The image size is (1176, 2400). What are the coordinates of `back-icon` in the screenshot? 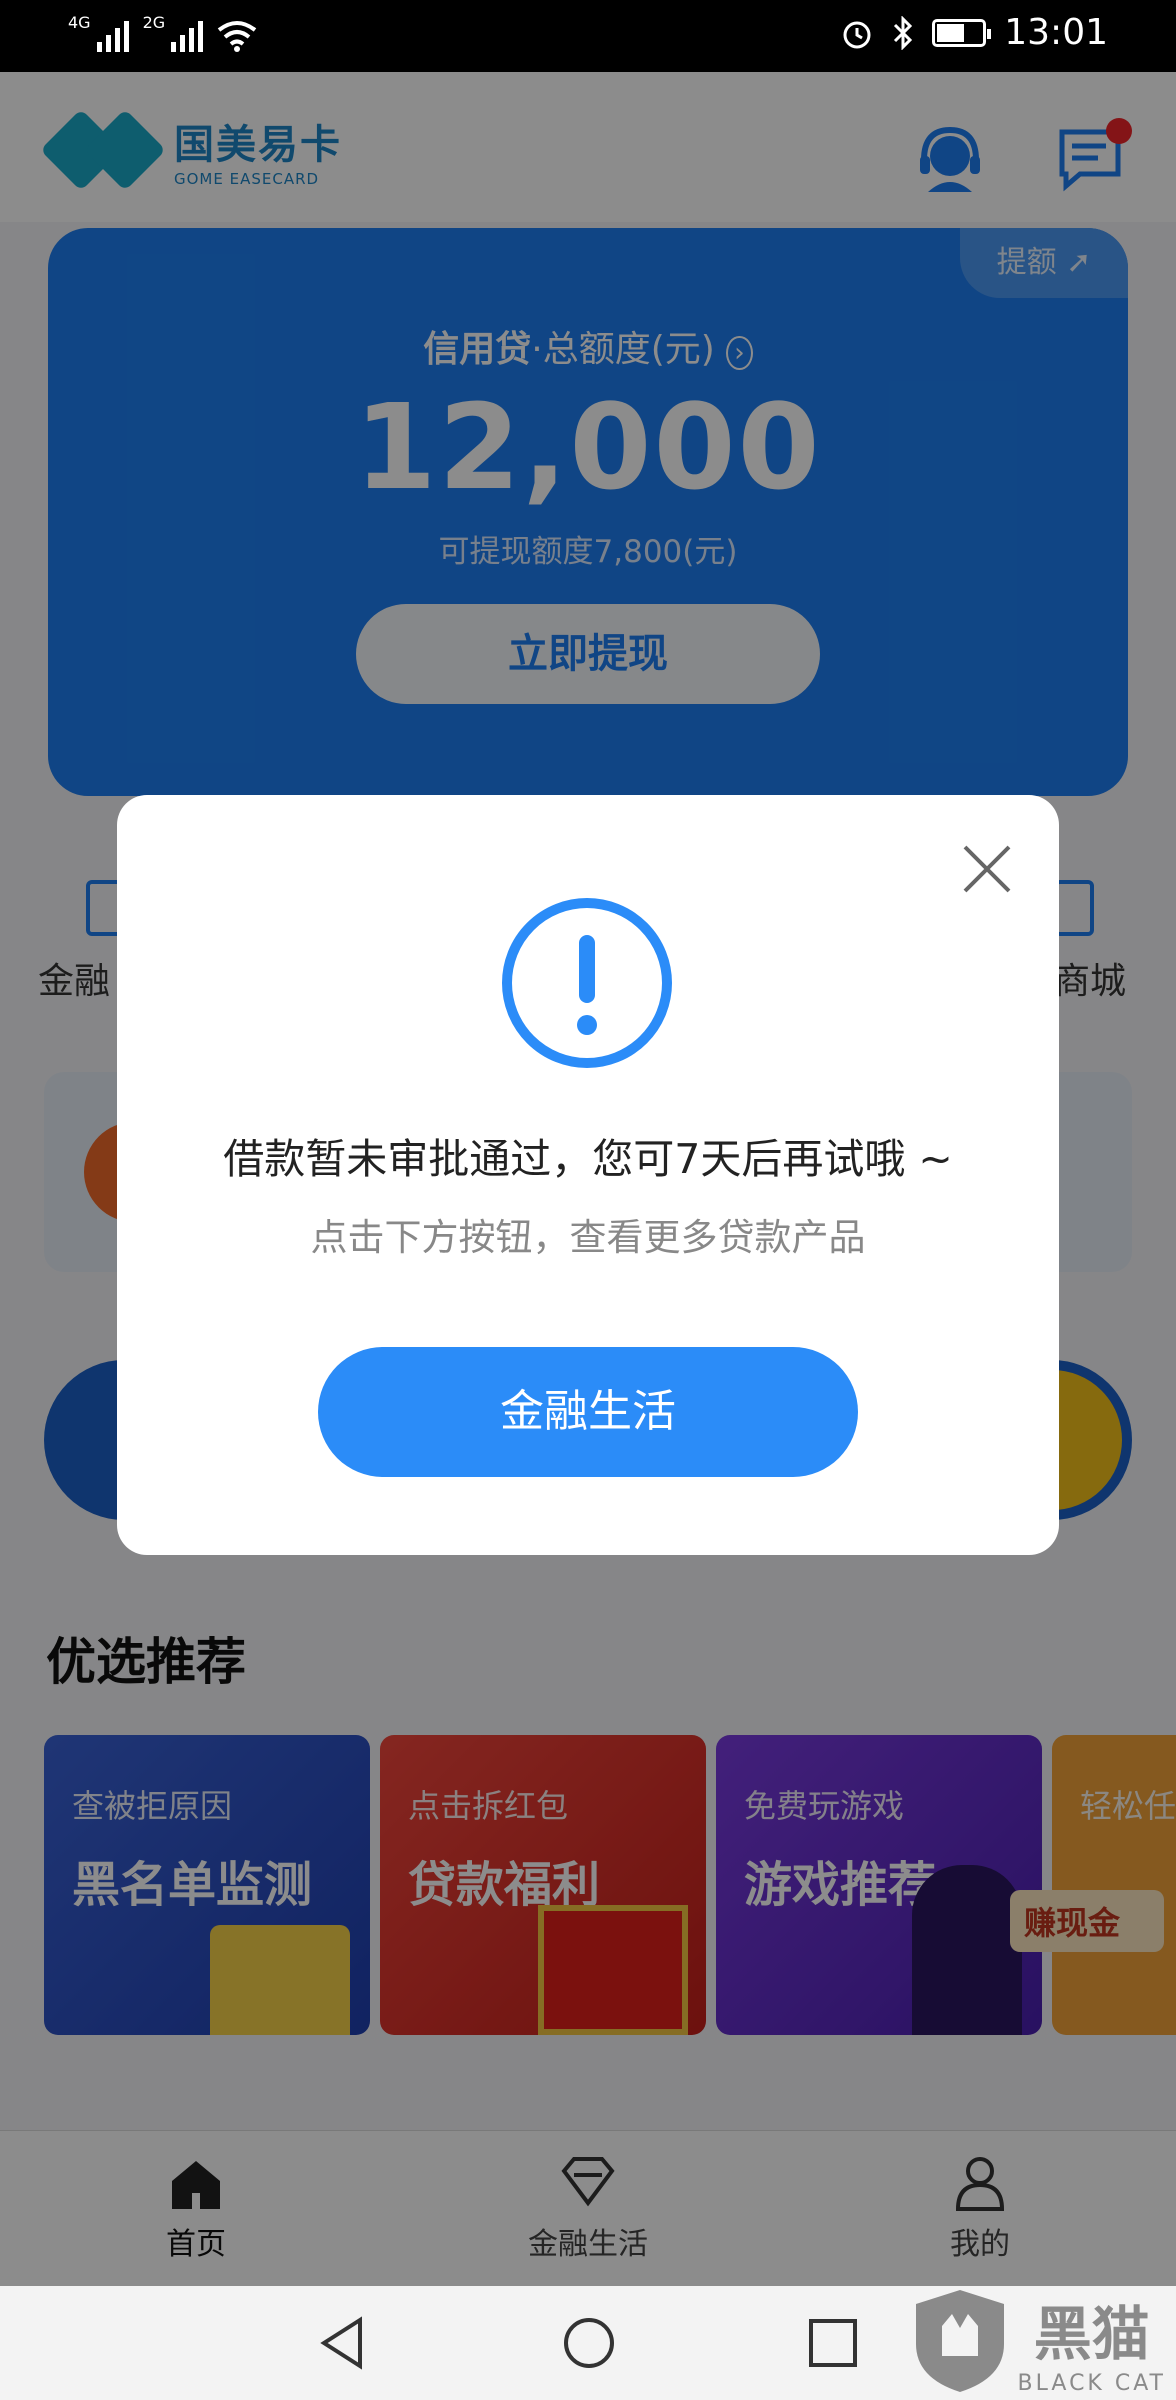 It's located at (343, 2343).